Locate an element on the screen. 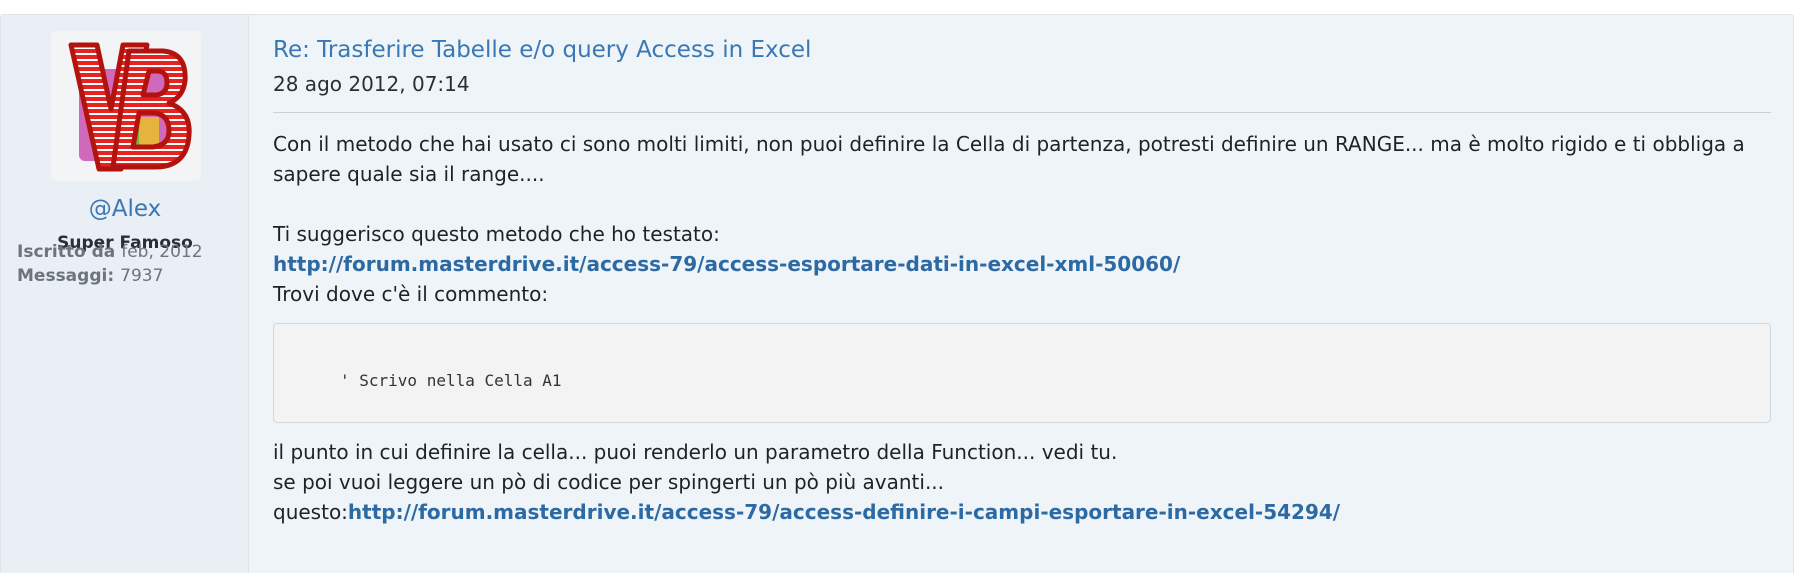 This screenshot has width=1798, height=573. author-joined-row: Iscritto da feb, 2012 is located at coordinates (110, 252).